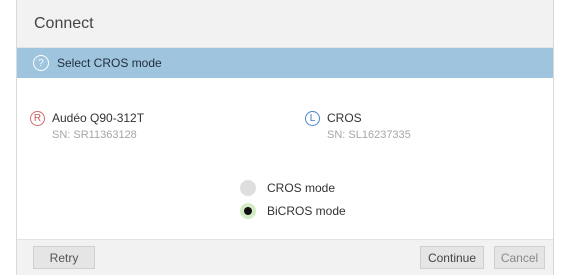  Describe the element at coordinates (87, 126) in the screenshot. I see `device-right-ear: R Audéo Q90-312T SN: SR11363128` at that location.